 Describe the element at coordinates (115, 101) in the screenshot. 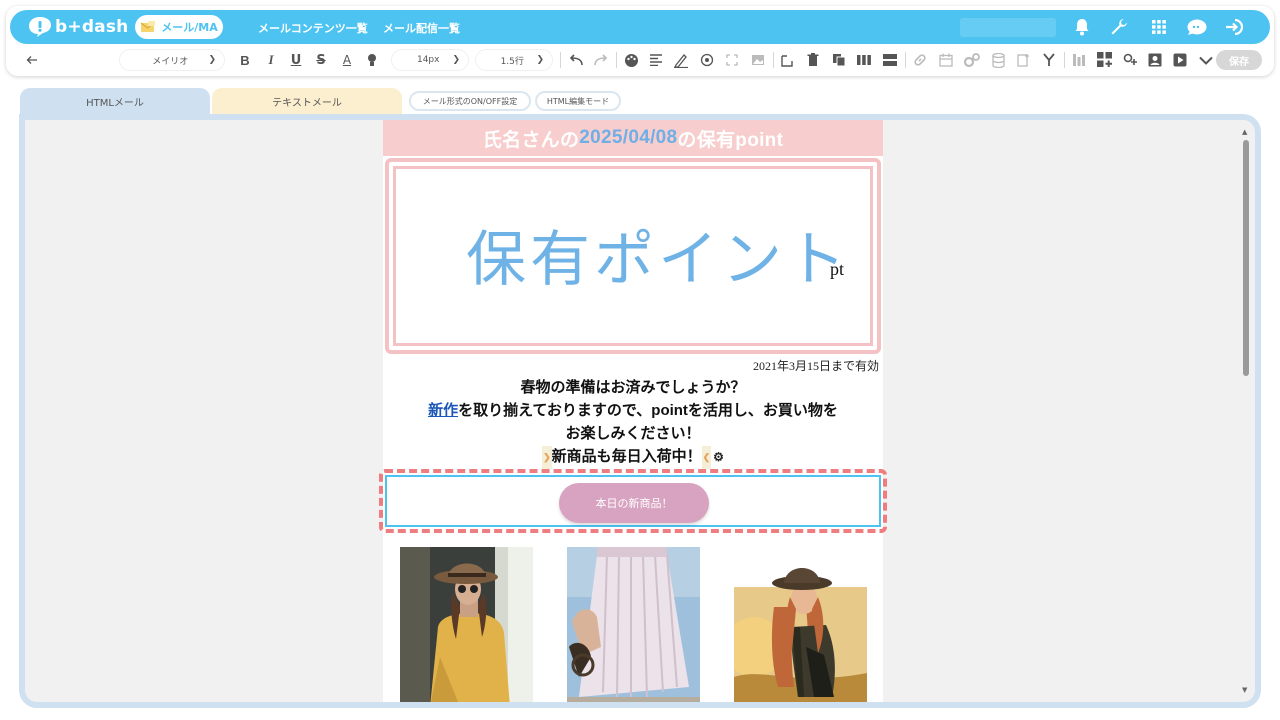

I see `tab-html-mail: HTMLメール` at that location.